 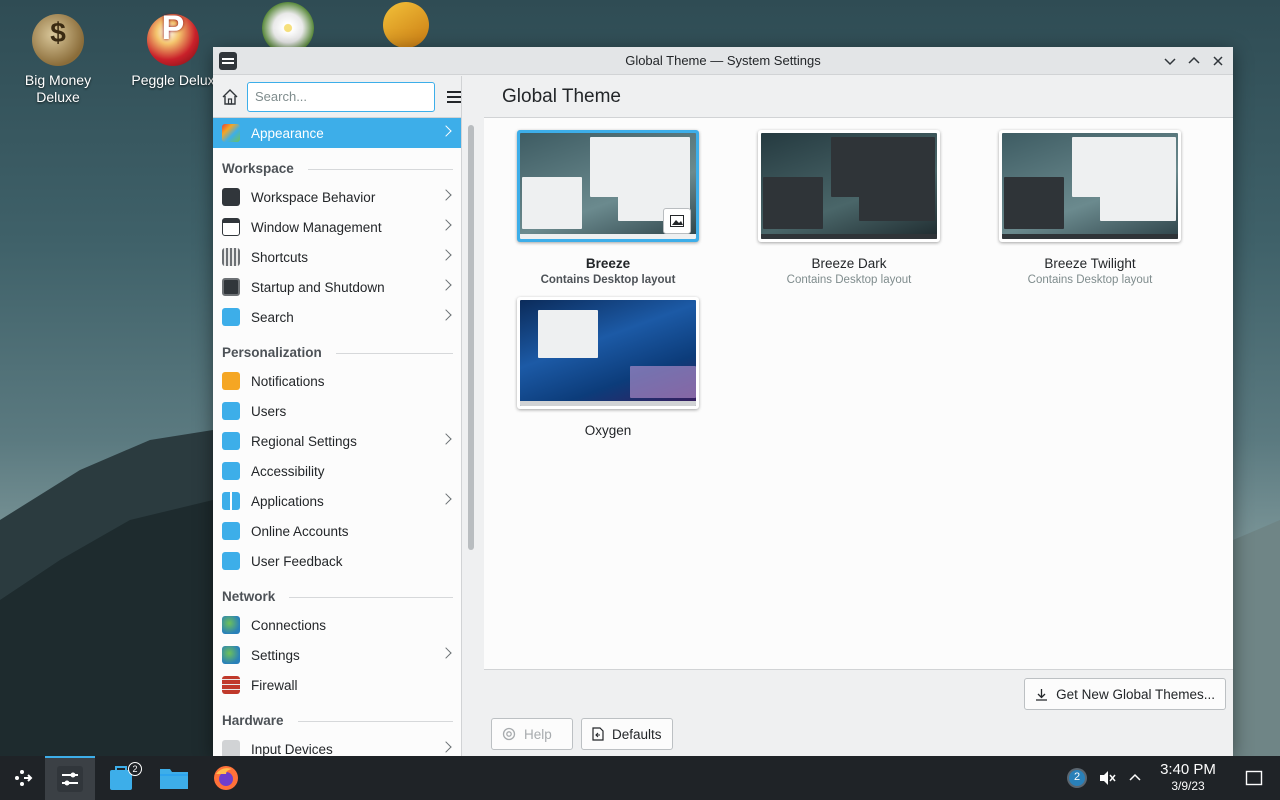 I want to click on sidebar-item-label: Online Accounts, so click(x=300, y=531).